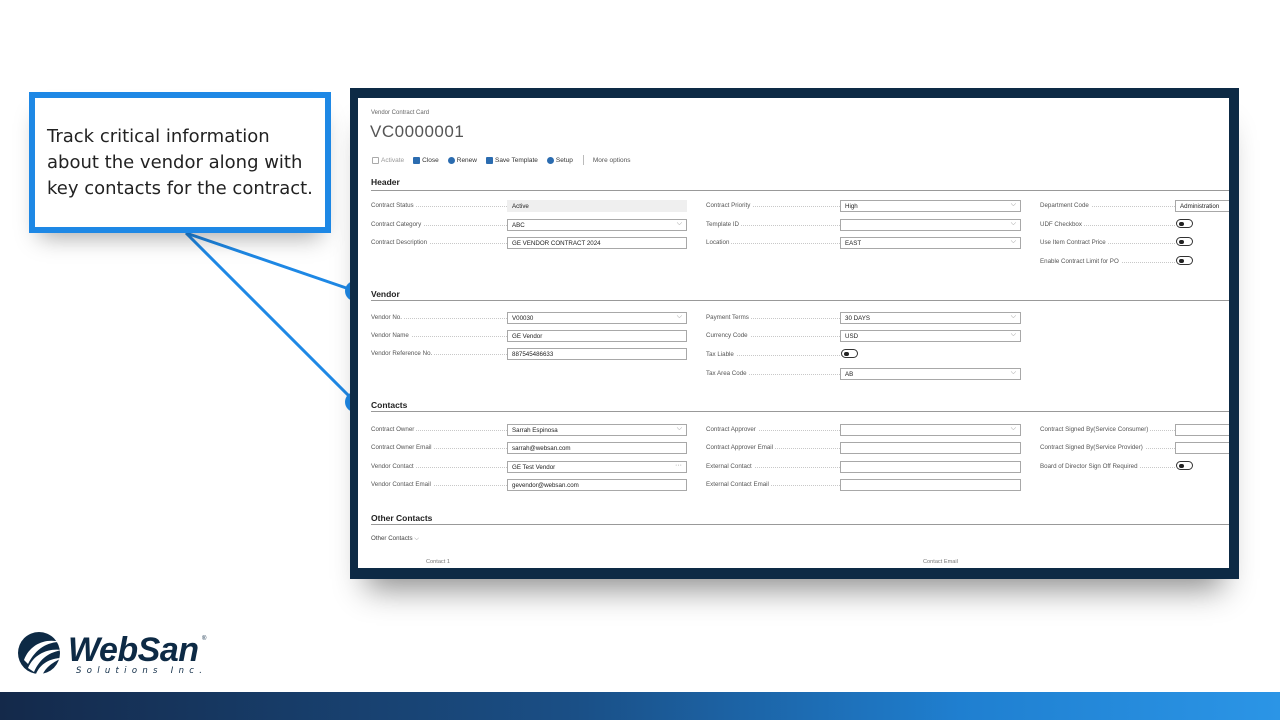 Image resolution: width=1280 pixels, height=720 pixels. I want to click on contract-approver-label: Contract Approver, so click(775, 429).